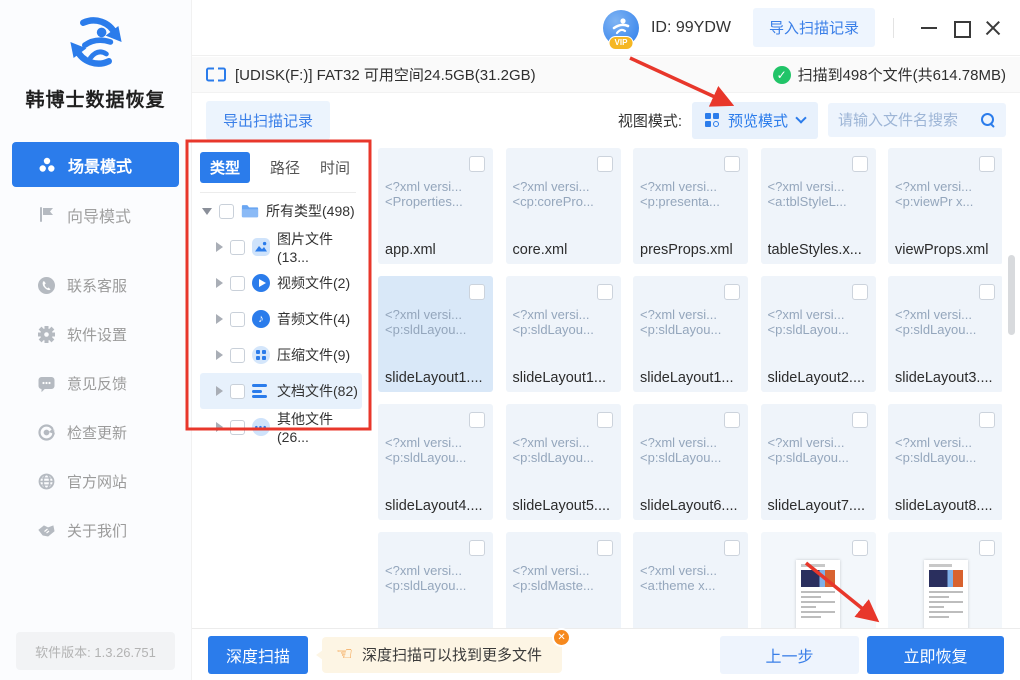 The height and width of the screenshot is (680, 1020). What do you see at coordinates (100, 167) in the screenshot?
I see `sidebar-item-label: 场景模式` at bounding box center [100, 167].